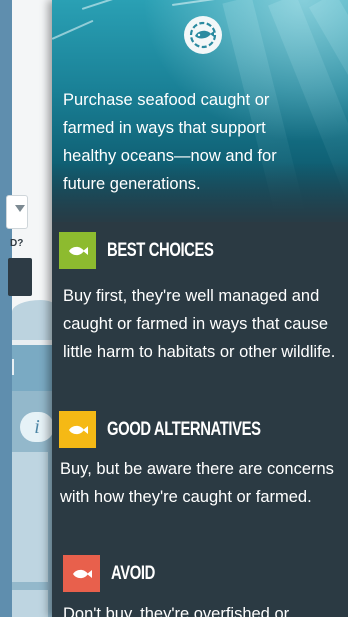 The image size is (348, 617). I want to click on best-choices-badge, so click(77, 250).